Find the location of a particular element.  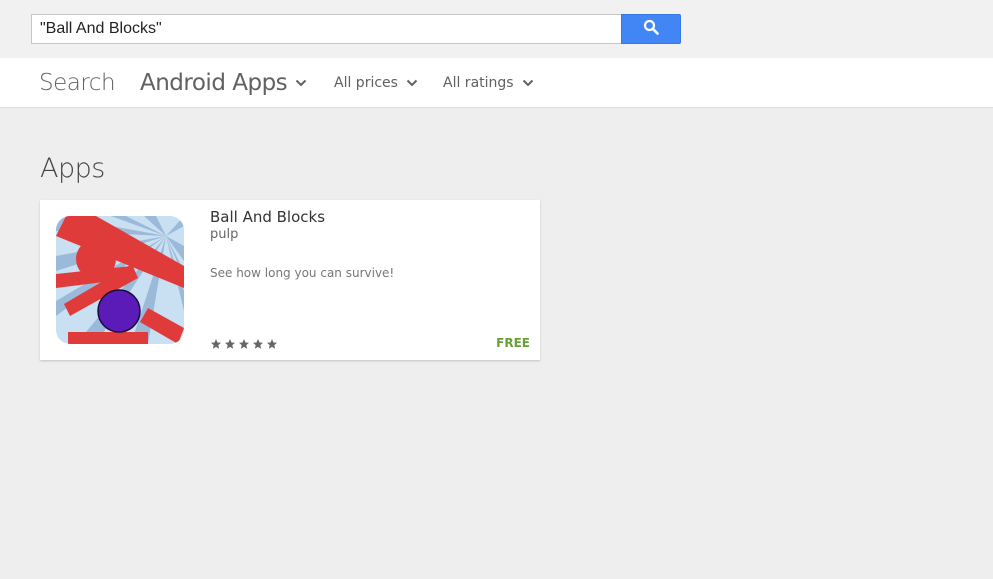

price-button: FREE is located at coordinates (513, 343).